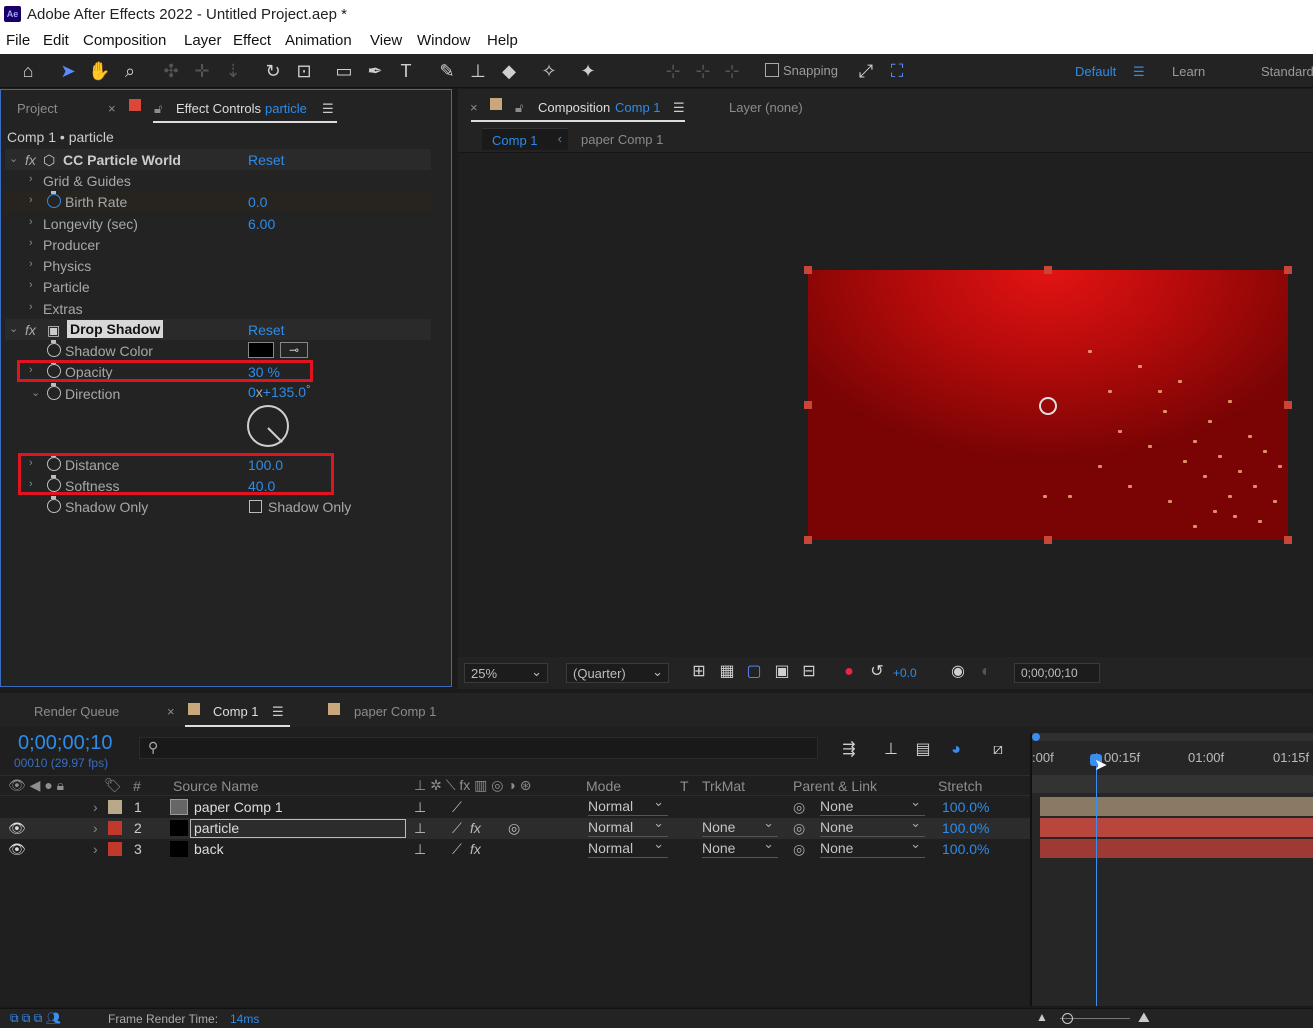 The height and width of the screenshot is (1028, 1313). I want to click on zoom-slider-knob, so click(1067, 1018).